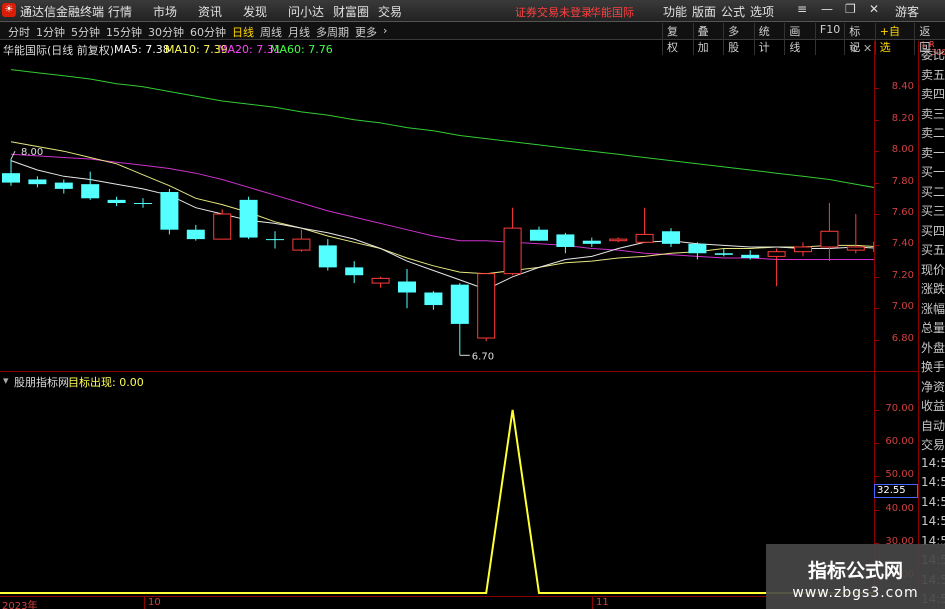  I want to click on tab-timeshare: 分时, so click(19, 32).